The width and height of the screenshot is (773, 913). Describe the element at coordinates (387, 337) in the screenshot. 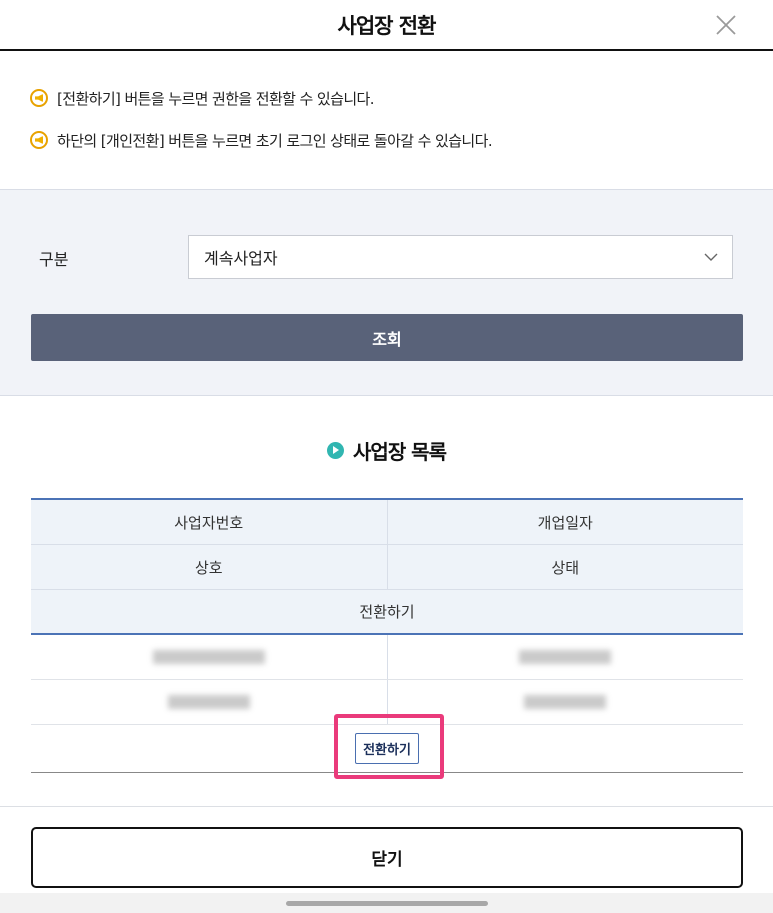

I see `search-button: 조회` at that location.